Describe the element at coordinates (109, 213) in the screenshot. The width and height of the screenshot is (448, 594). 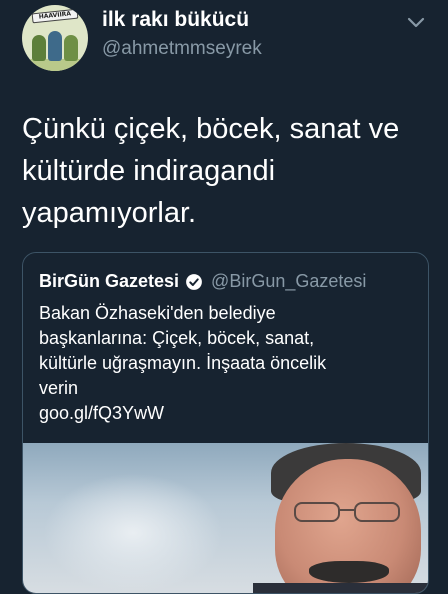
I see `tweet-text-line: yapamıyorlar.` at that location.